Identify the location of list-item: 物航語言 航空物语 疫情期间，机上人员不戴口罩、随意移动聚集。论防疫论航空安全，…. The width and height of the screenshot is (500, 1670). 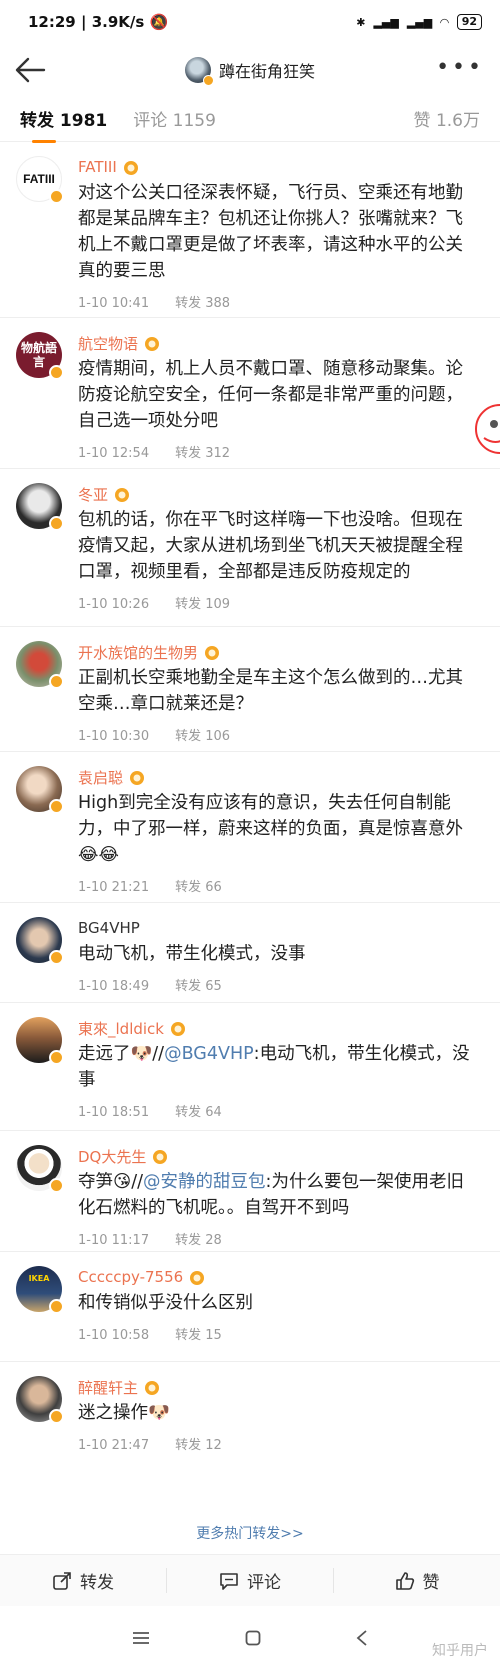
(250, 393).